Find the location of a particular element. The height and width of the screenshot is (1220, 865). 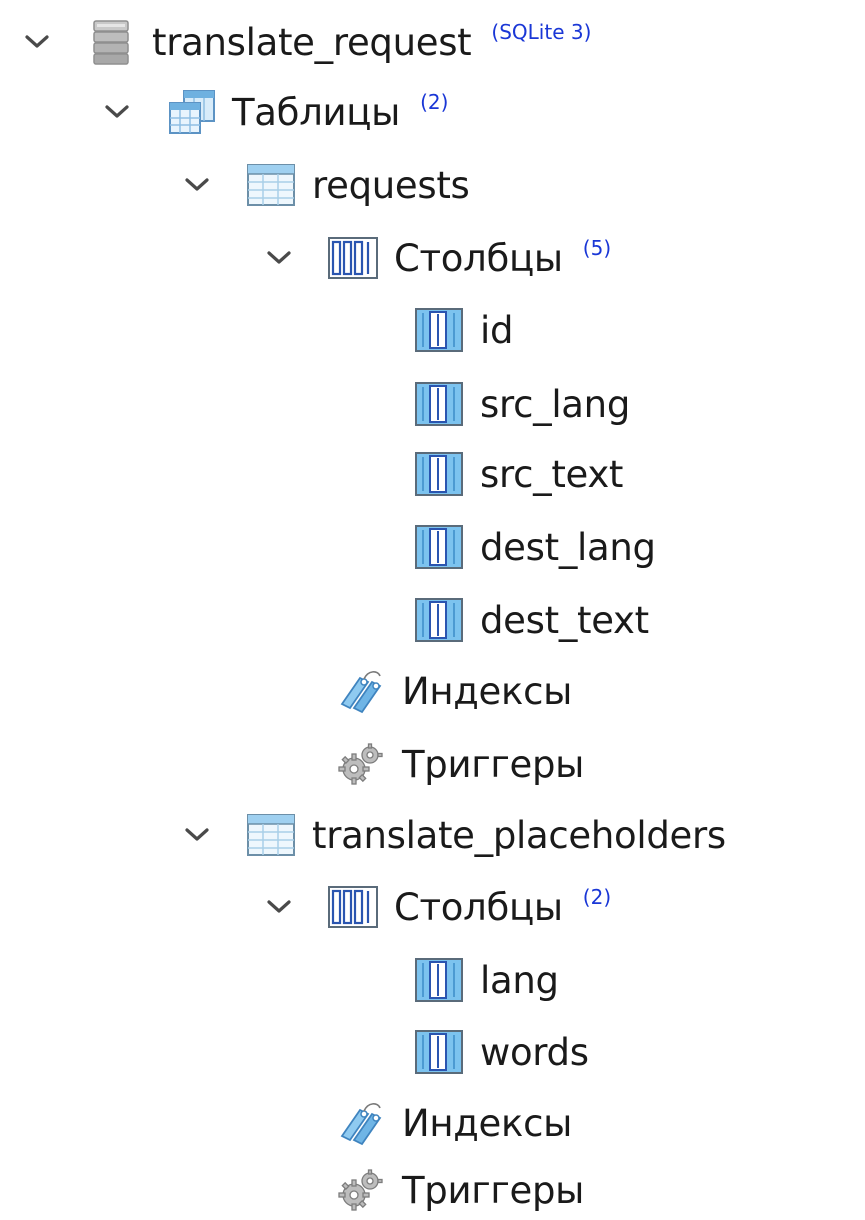

tree-node-table: translate_placeholders is located at coordinates (522, 835).